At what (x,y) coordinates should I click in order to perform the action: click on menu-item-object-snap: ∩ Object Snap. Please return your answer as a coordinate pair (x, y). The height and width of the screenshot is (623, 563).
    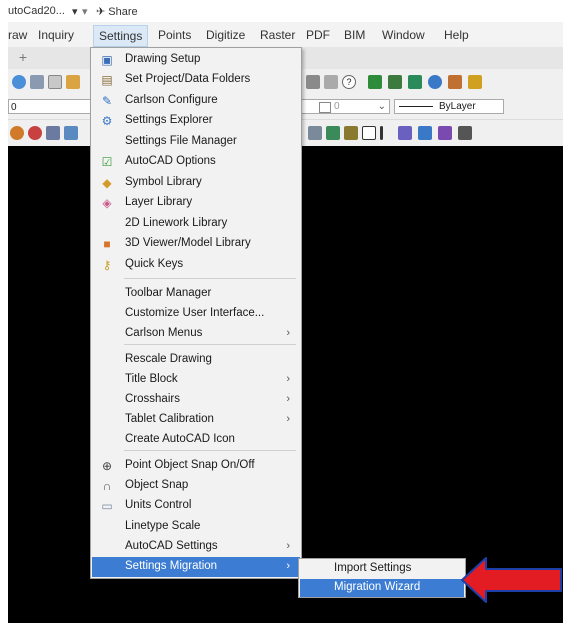
    Looking at the image, I should click on (196, 486).